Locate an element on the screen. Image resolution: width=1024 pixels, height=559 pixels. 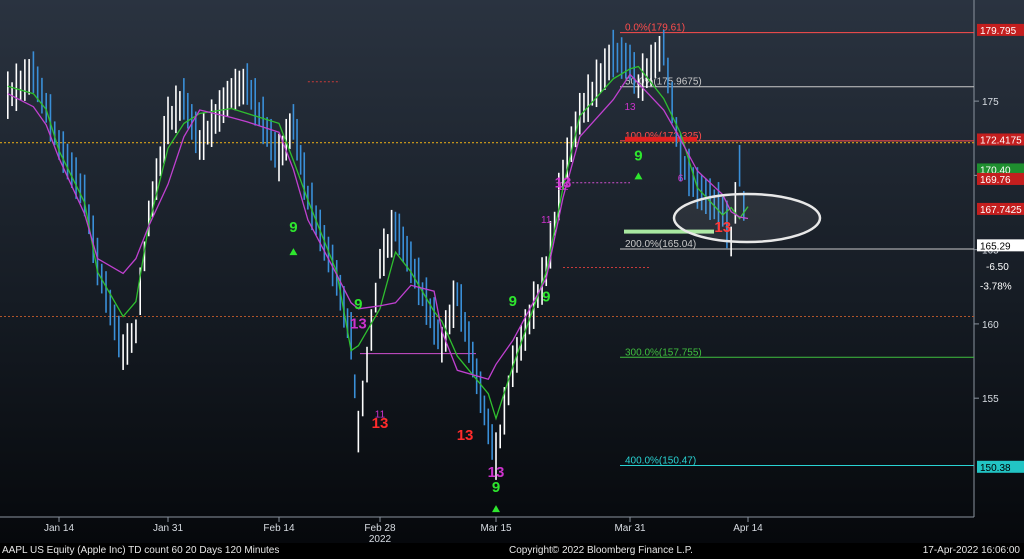
price-change-pct: -3.78% is located at coordinates (996, 286).